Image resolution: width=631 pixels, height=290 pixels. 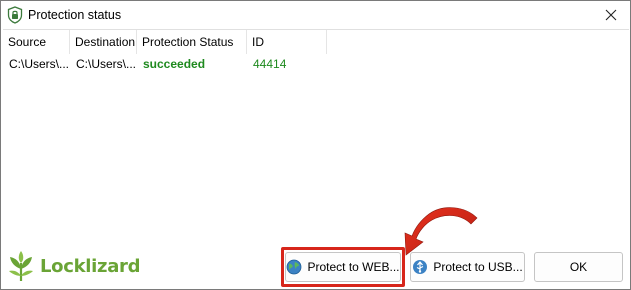 I want to click on window-title: Protection status, so click(x=75, y=15).